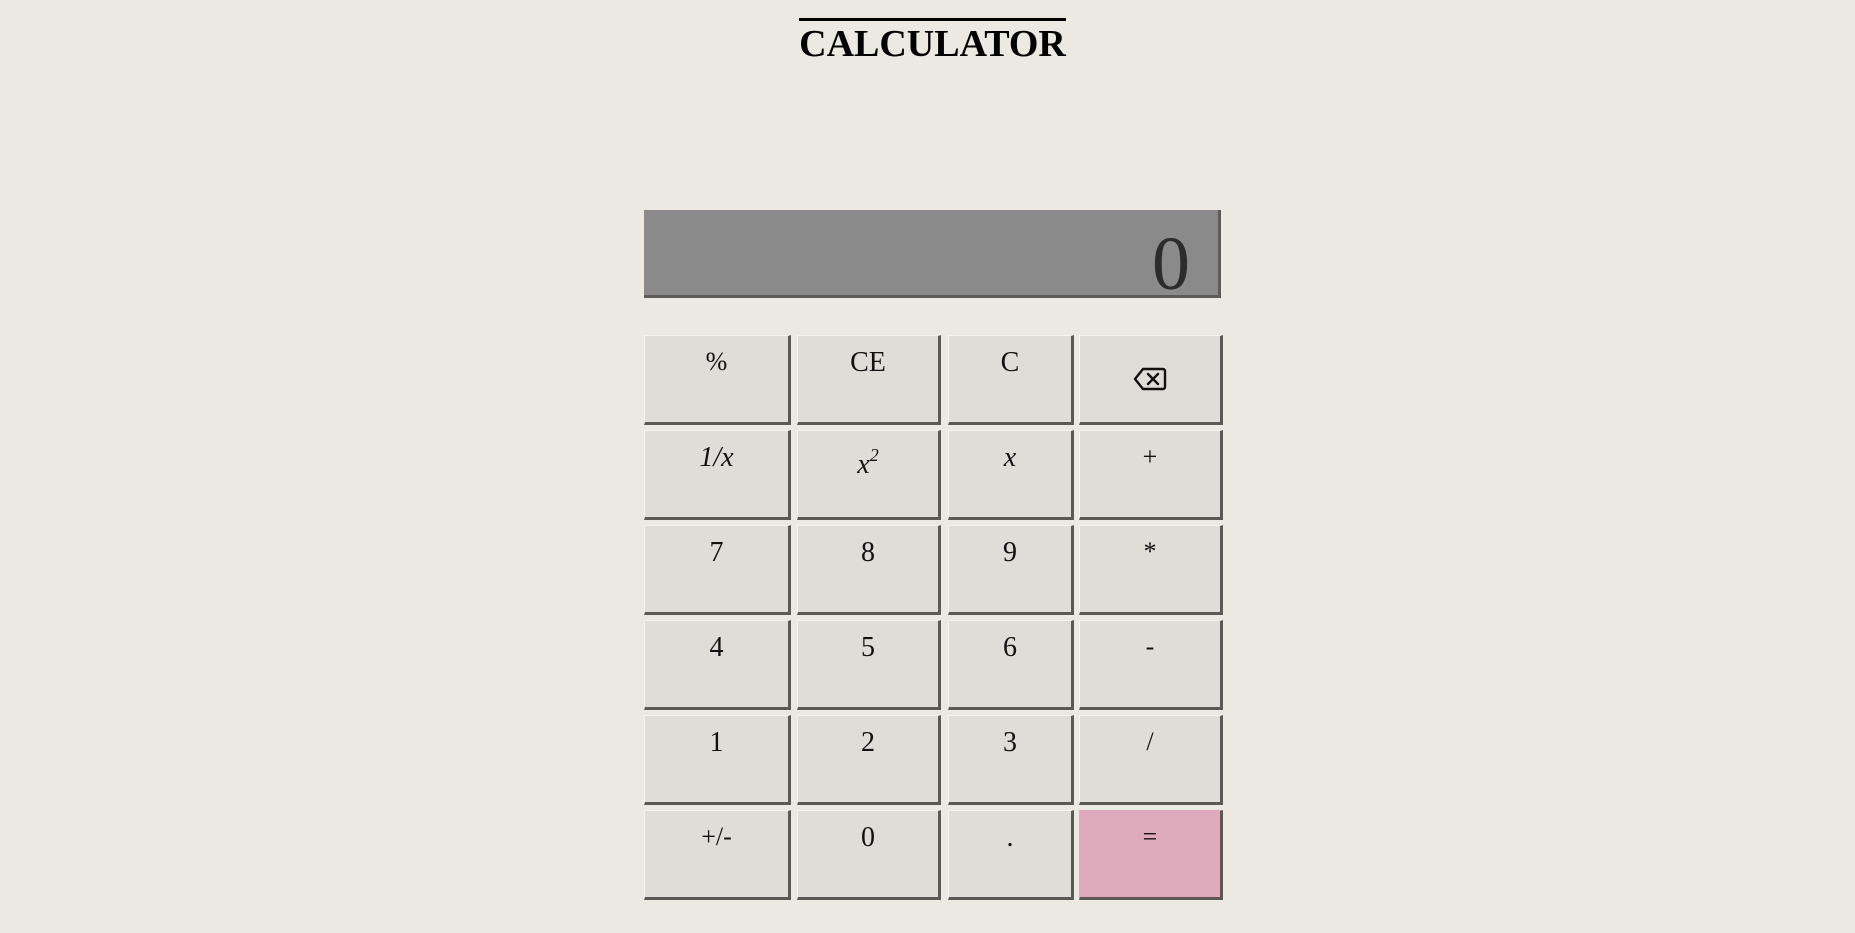 Image resolution: width=1855 pixels, height=933 pixels. What do you see at coordinates (869, 570) in the screenshot?
I see `digit-8-button: 8` at bounding box center [869, 570].